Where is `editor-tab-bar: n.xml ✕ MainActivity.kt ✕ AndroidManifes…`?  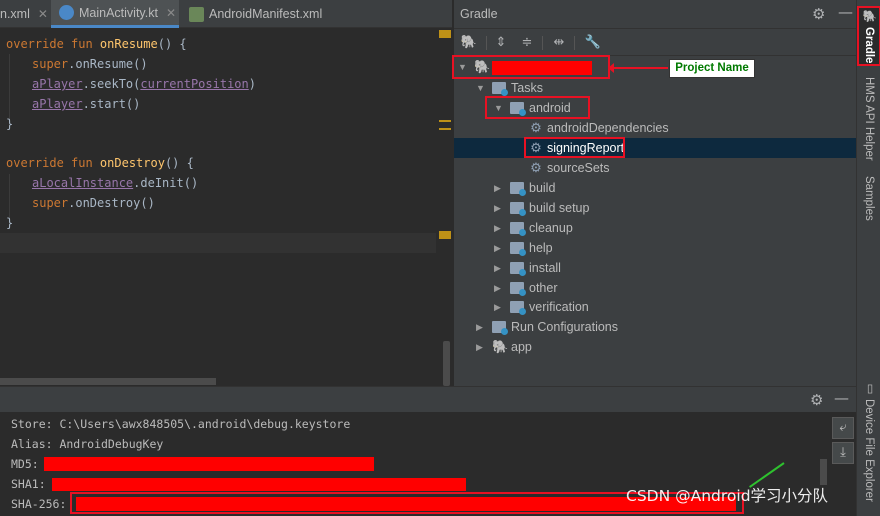 editor-tab-bar: n.xml ✕ MainActivity.kt ✕ AndroidManifes… is located at coordinates (226, 14).